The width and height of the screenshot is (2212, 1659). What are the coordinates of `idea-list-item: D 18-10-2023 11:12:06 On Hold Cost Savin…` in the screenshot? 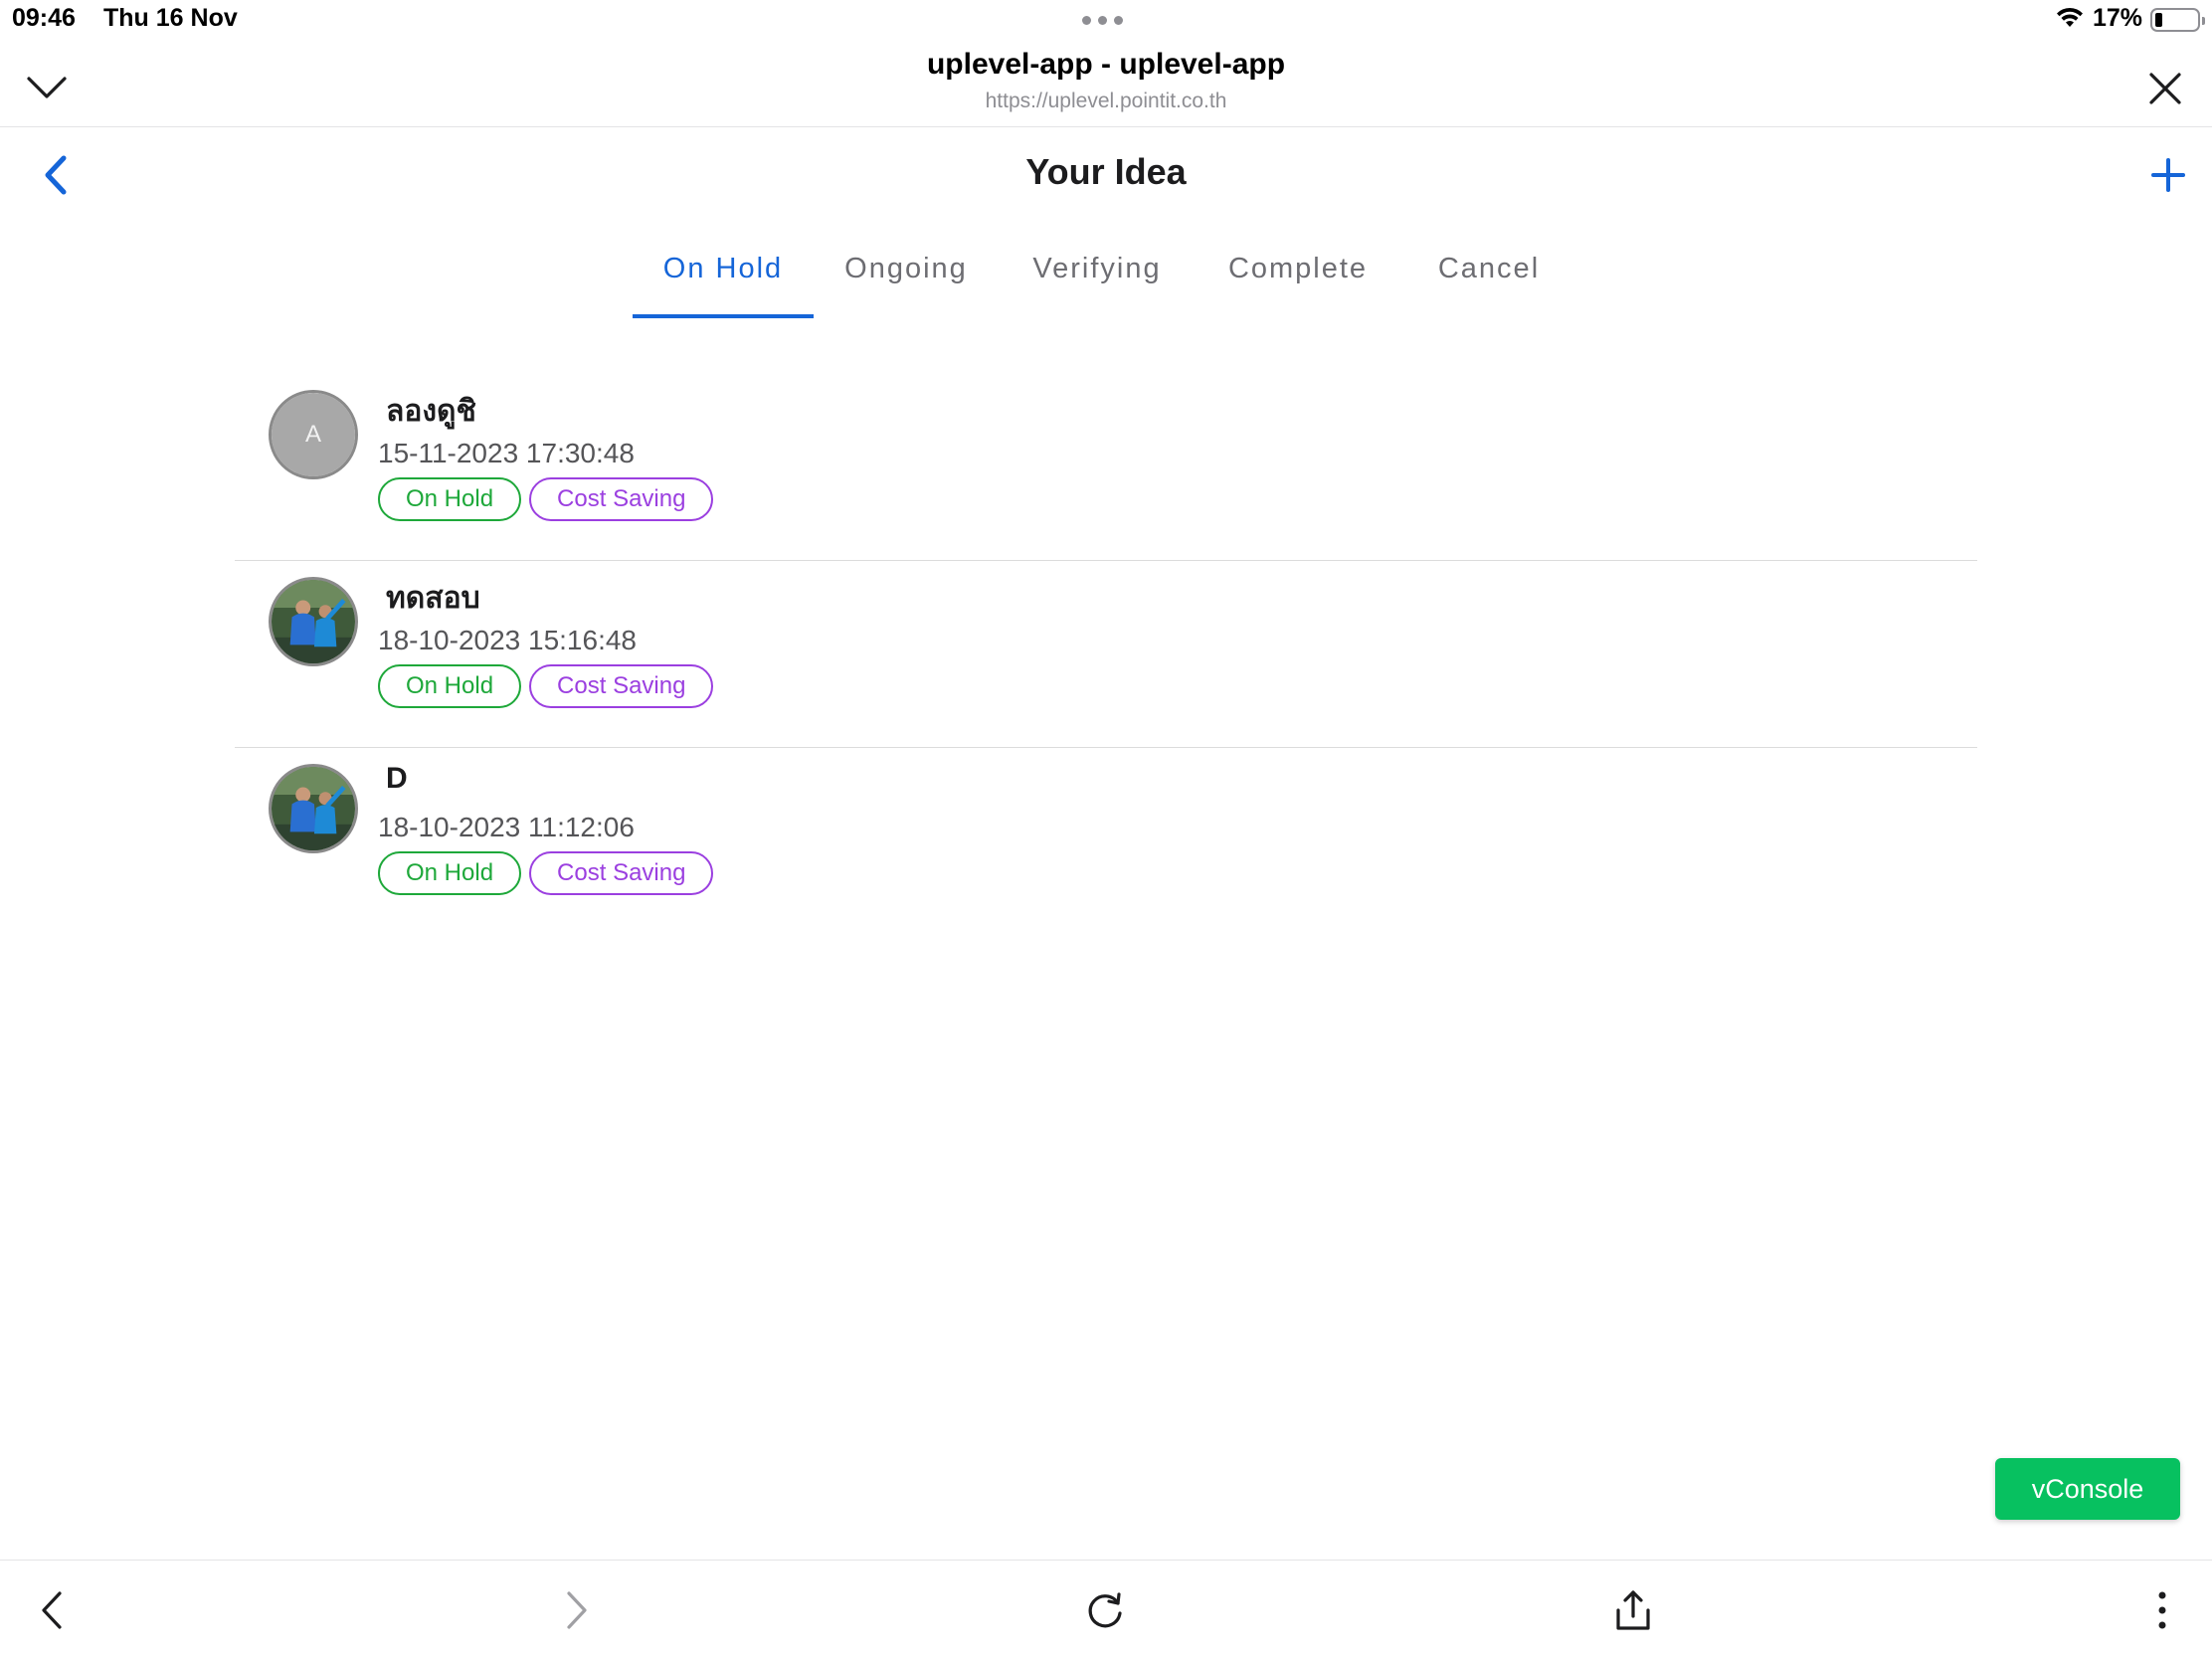 It's located at (1106, 841).